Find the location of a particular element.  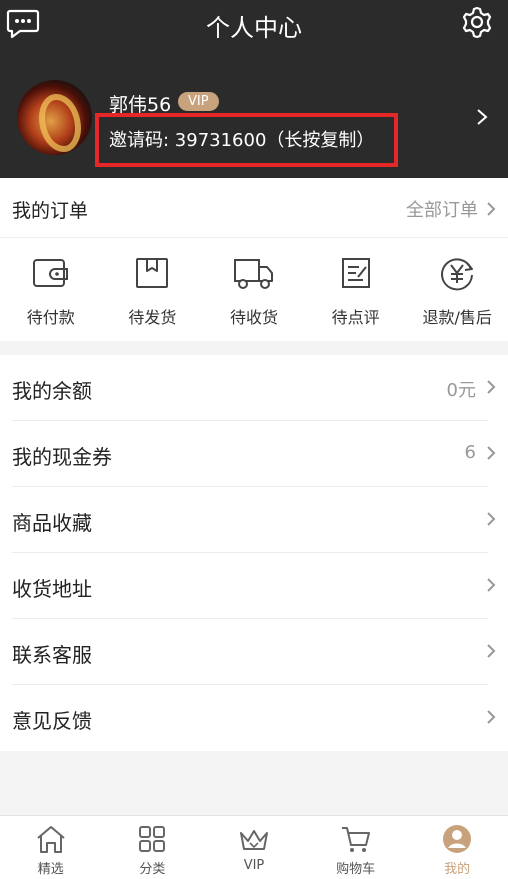

cart-icon is located at coordinates (355, 839).